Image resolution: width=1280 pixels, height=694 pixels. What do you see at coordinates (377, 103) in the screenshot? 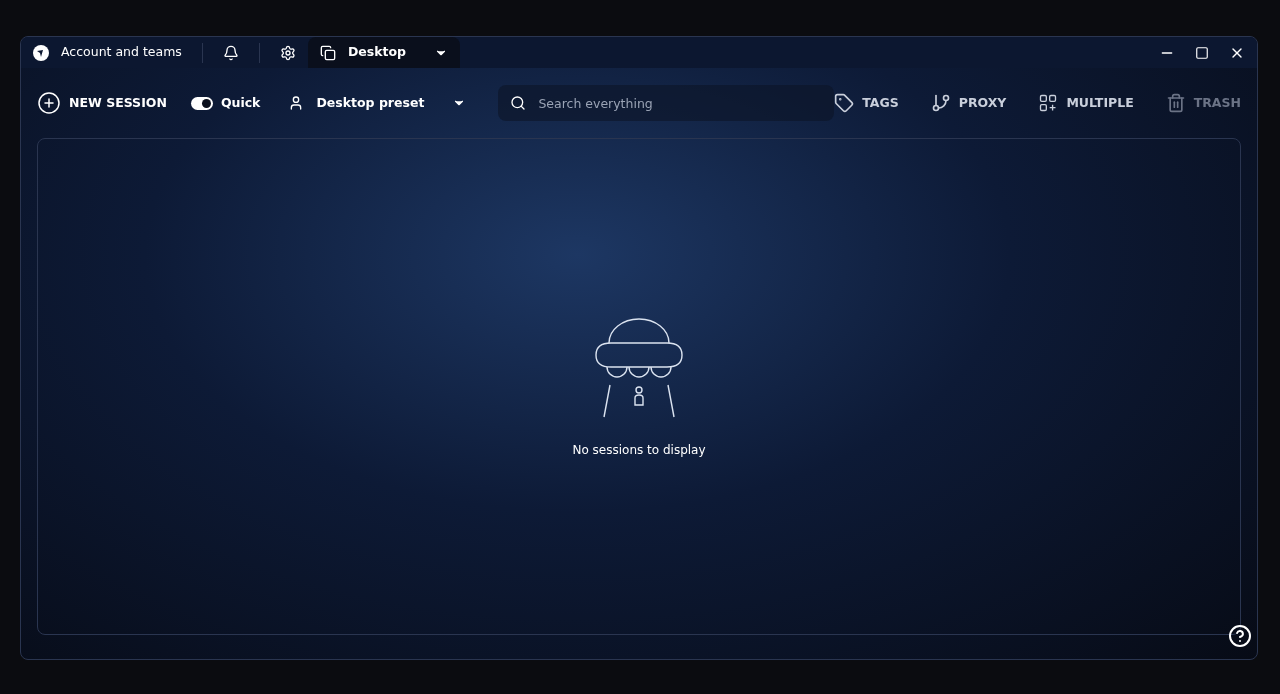
I see `preset-dropdown: Desktop preset` at bounding box center [377, 103].